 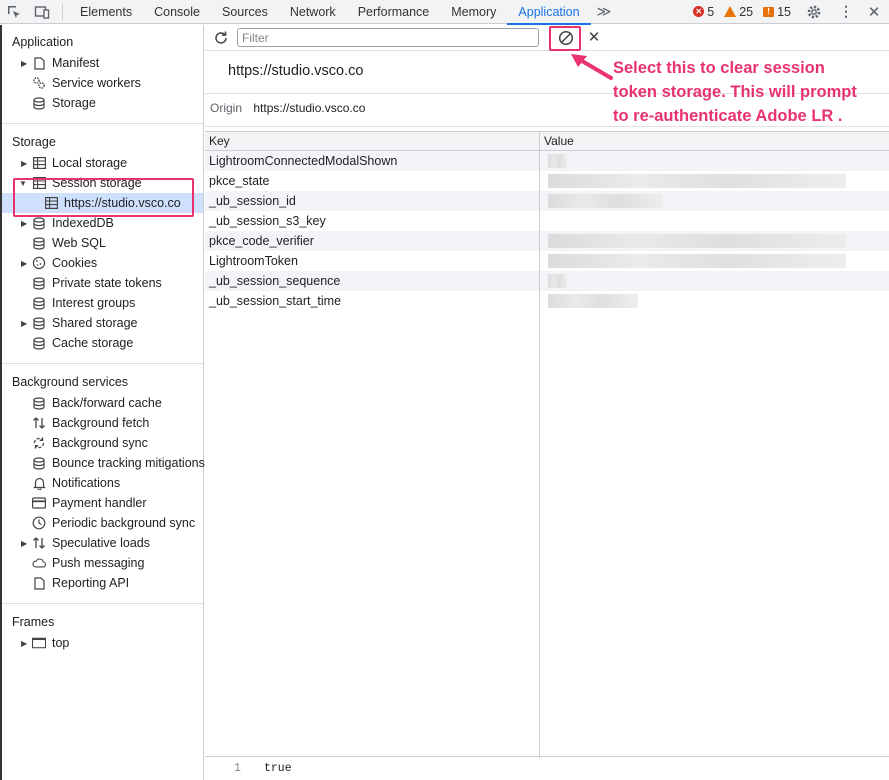 I want to click on sidebar-item-notifications: Notifications, so click(x=102, y=483).